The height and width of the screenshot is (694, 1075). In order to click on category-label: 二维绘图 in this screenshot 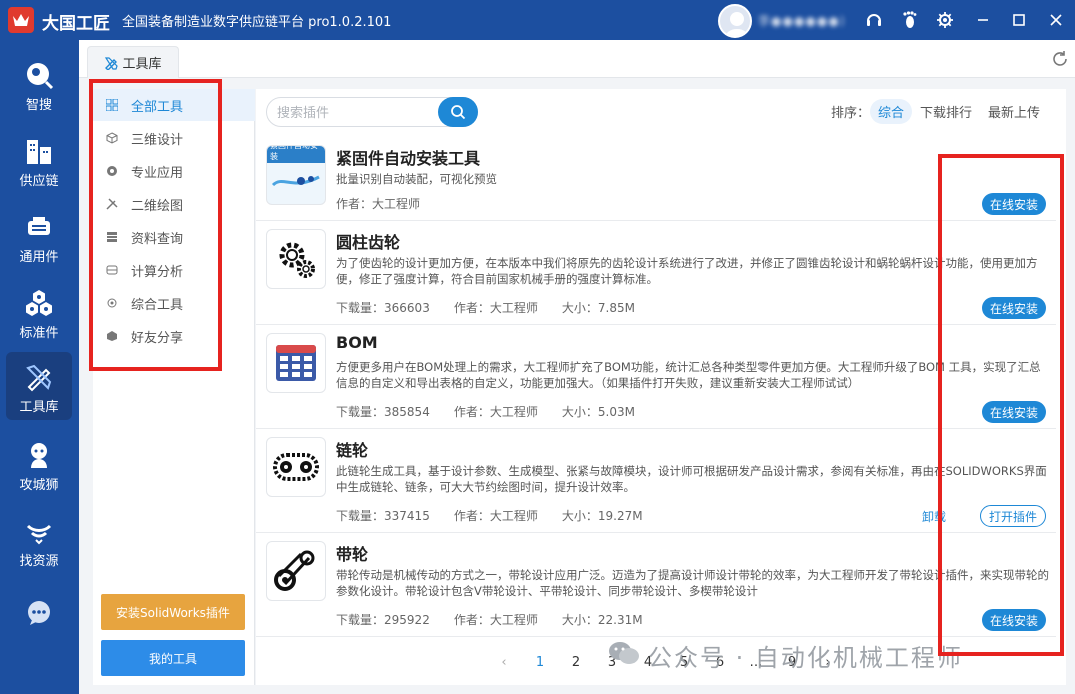, I will do `click(157, 206)`.